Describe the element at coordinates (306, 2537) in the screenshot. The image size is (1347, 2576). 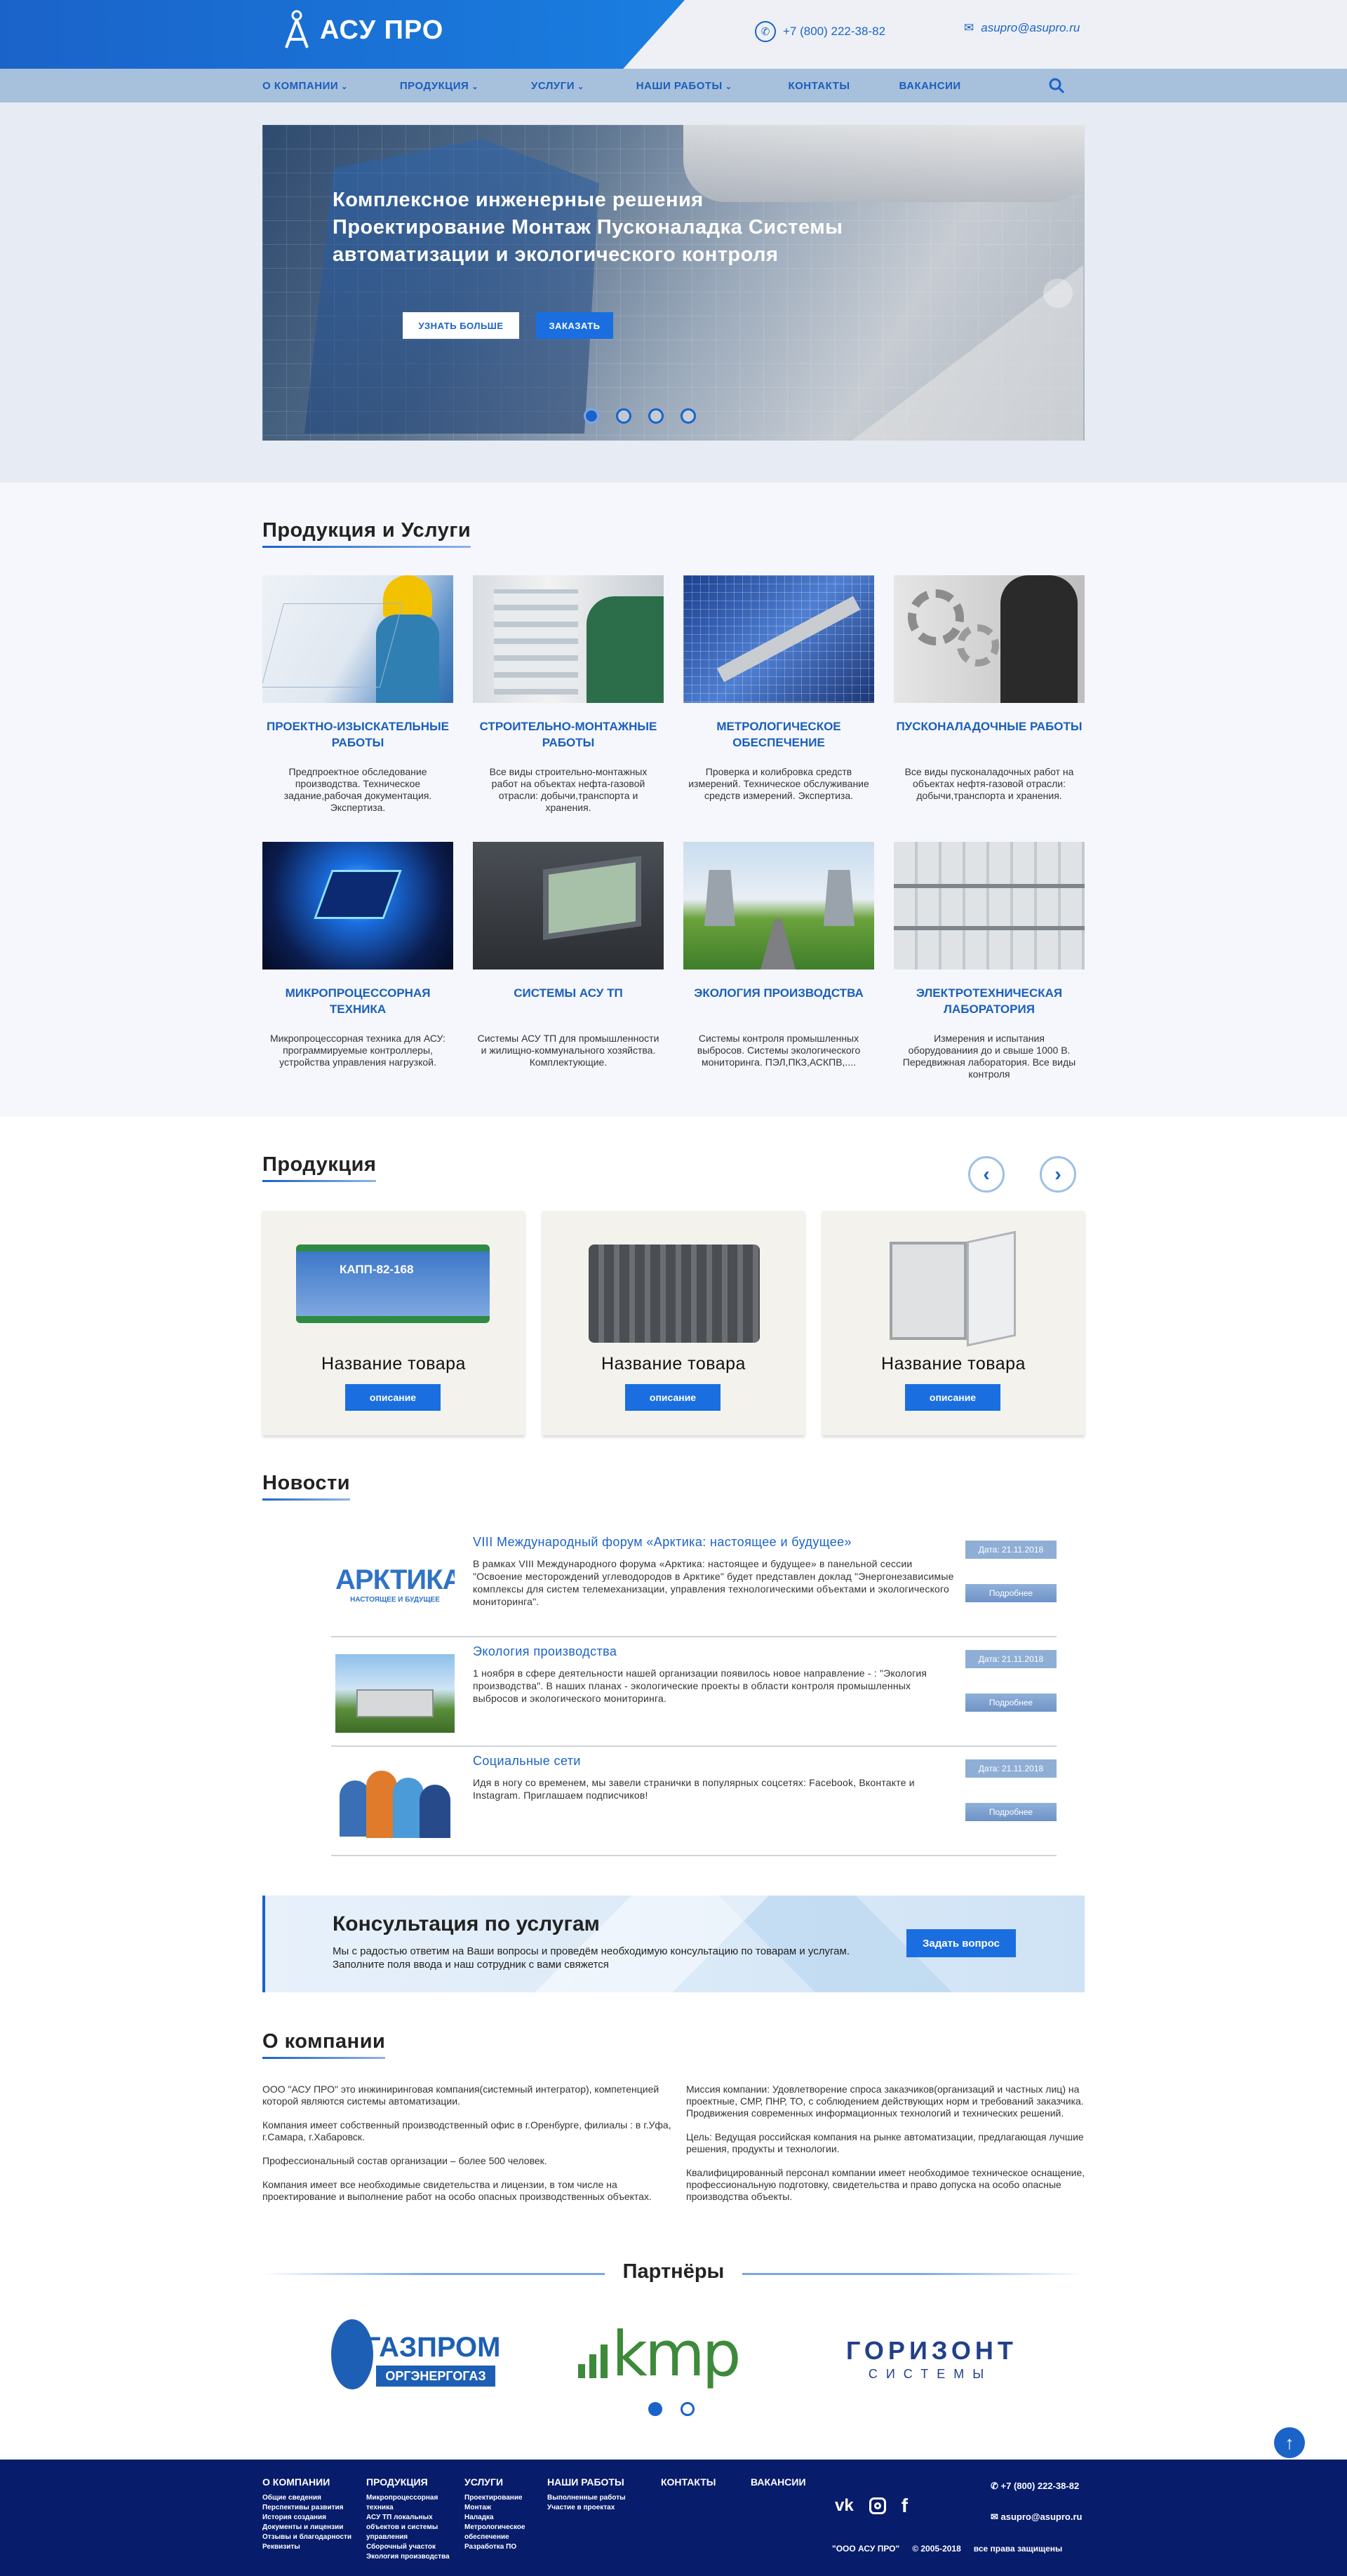
I see `footer-link: Отзывы и благодарности` at that location.